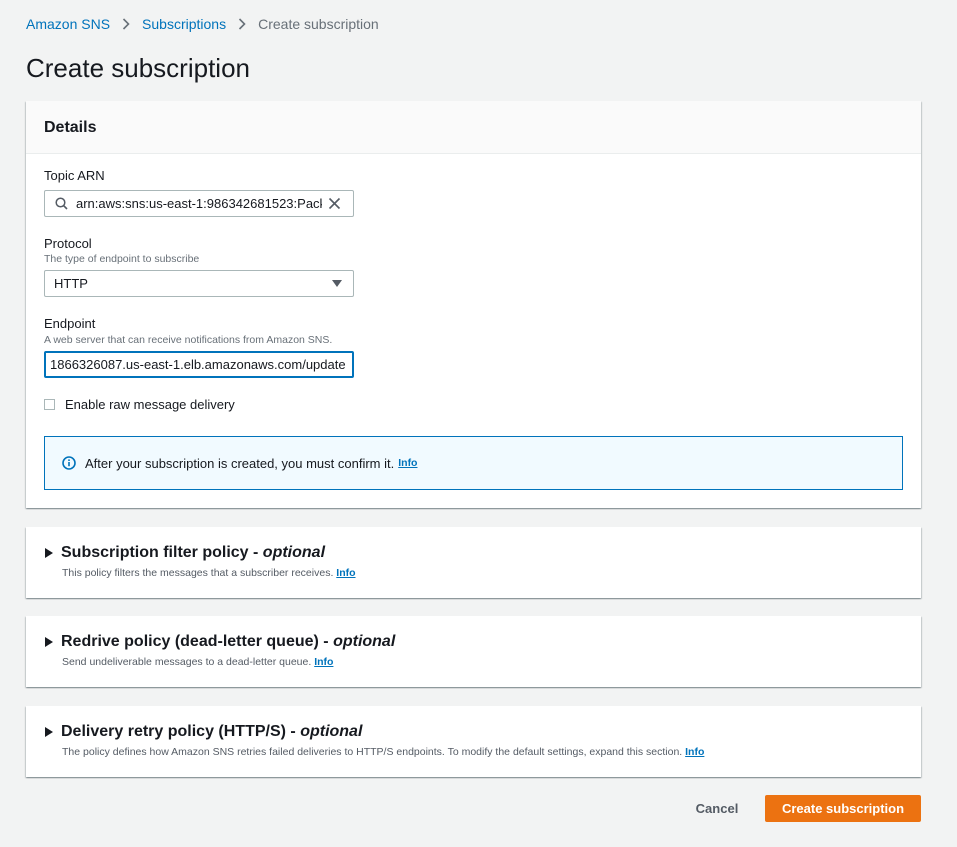  Describe the element at coordinates (473, 127) in the screenshot. I see `details-header: Details` at that location.